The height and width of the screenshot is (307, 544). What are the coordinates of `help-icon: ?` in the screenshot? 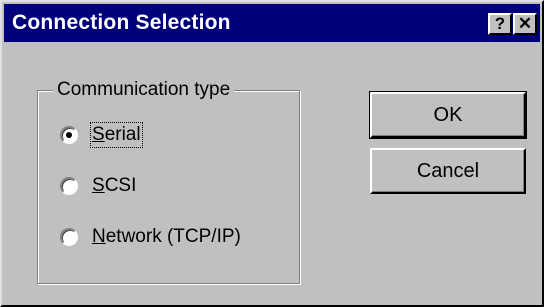 It's located at (500, 23).